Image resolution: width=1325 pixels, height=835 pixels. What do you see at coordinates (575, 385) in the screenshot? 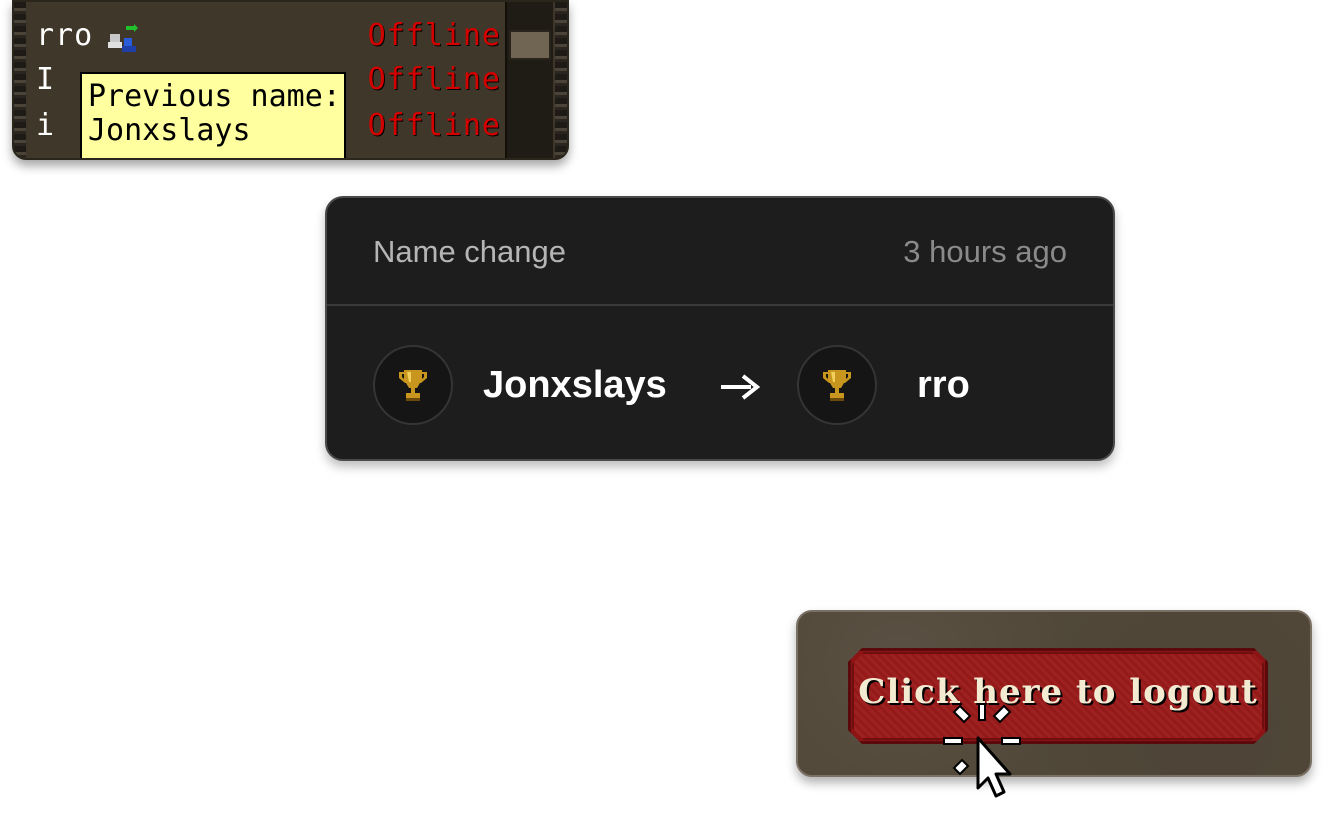
I see `old-name: Jonxslays` at bounding box center [575, 385].